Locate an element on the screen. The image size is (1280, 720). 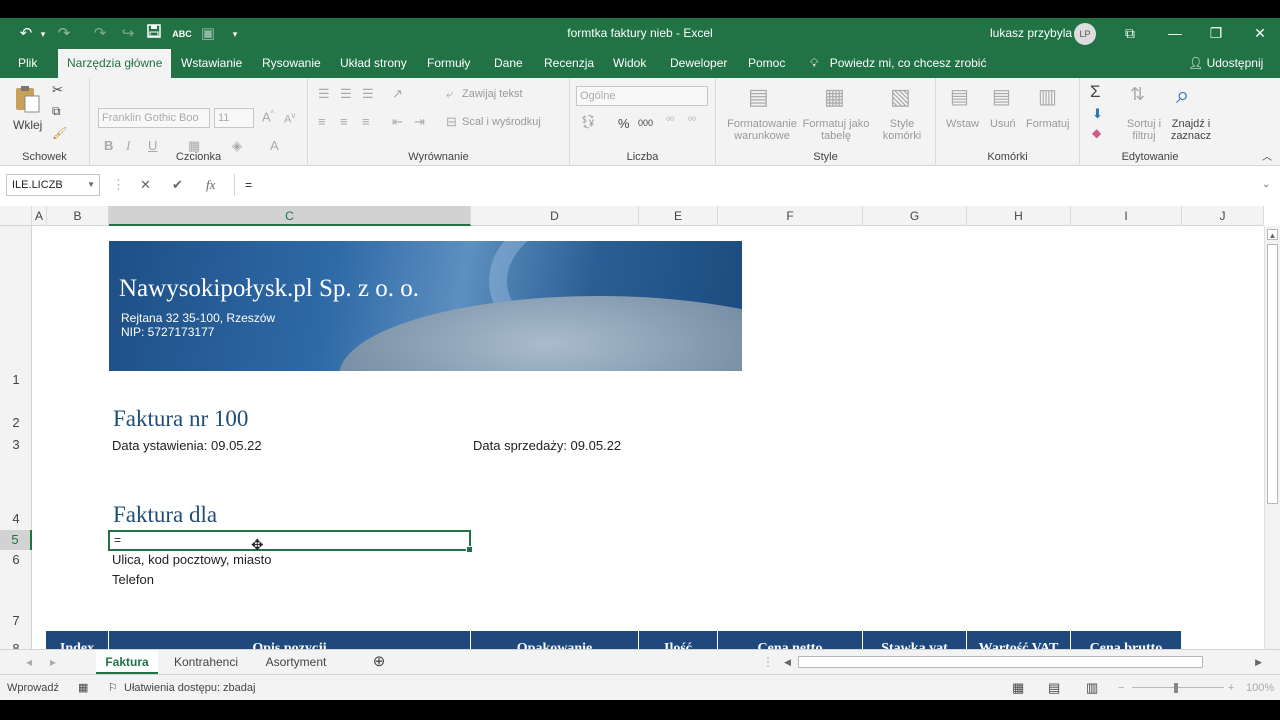
page-layout-view-icon: ▤ is located at coordinates (1054, 687).